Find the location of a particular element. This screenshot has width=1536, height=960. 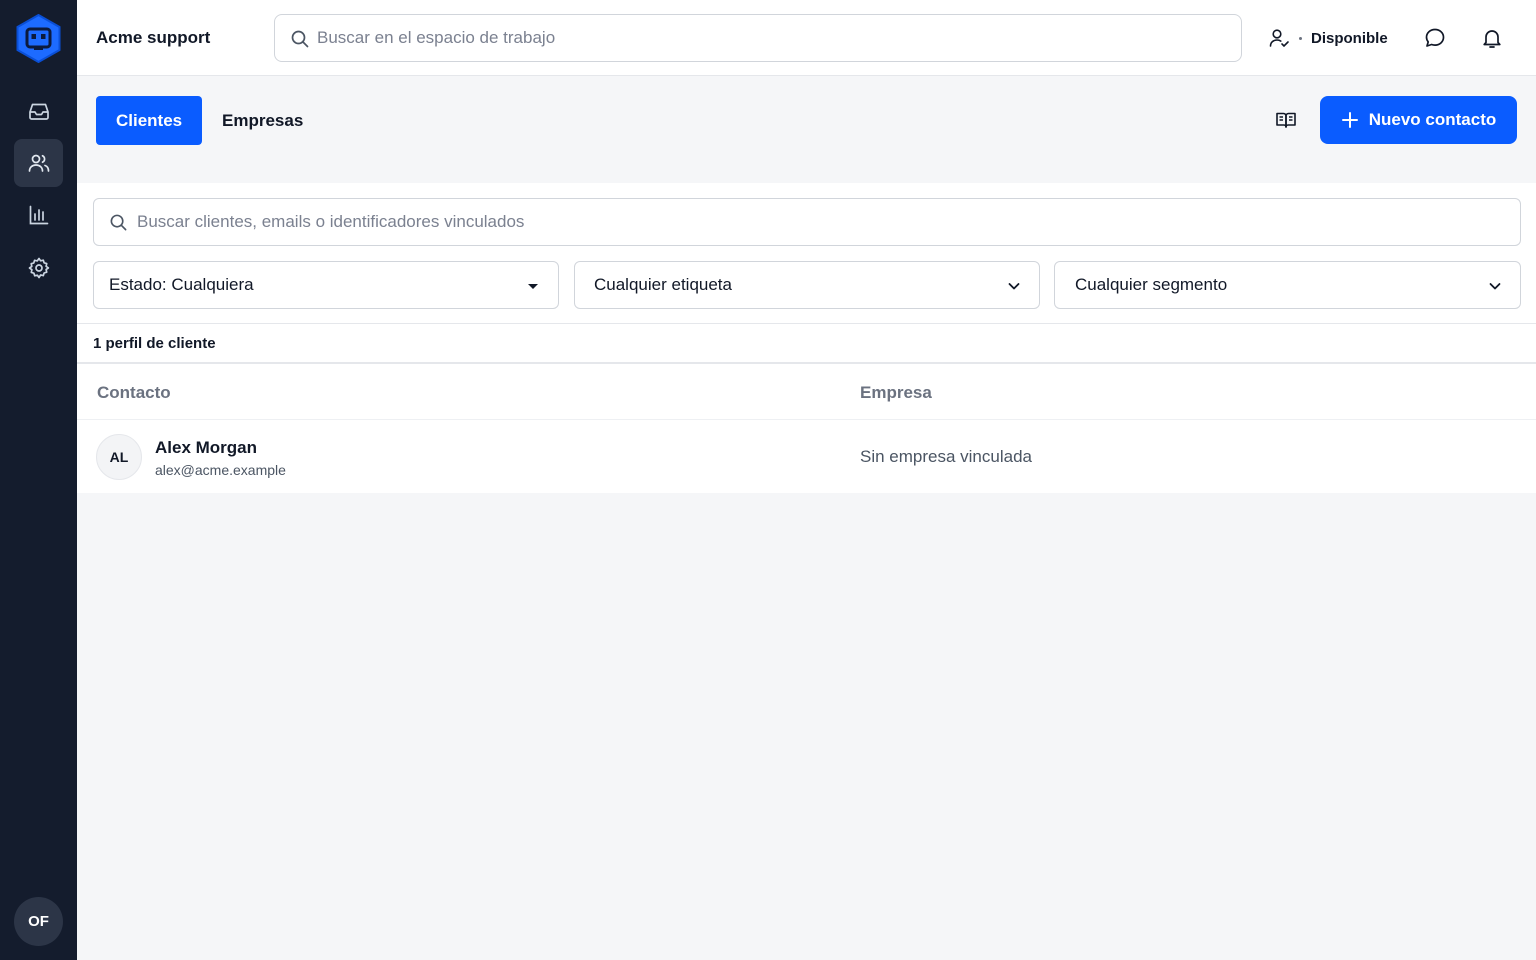

sidebar-rail: OF is located at coordinates (38, 480).